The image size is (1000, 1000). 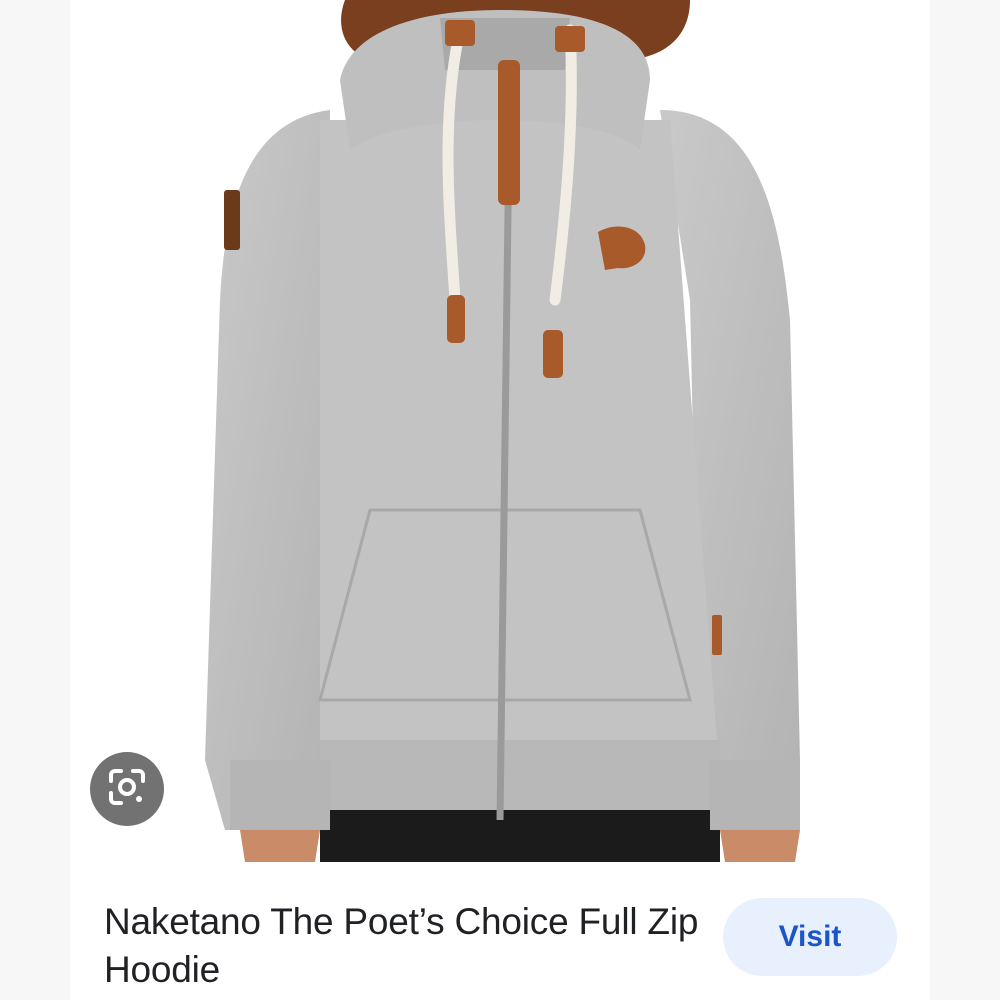 What do you see at coordinates (35, 500) in the screenshot?
I see `left-gutter` at bounding box center [35, 500].